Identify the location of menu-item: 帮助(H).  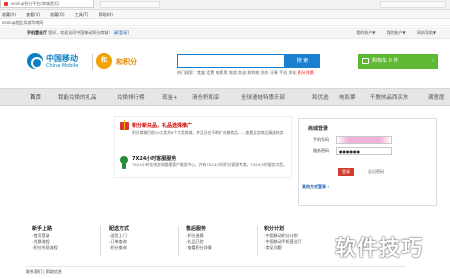
(106, 14).